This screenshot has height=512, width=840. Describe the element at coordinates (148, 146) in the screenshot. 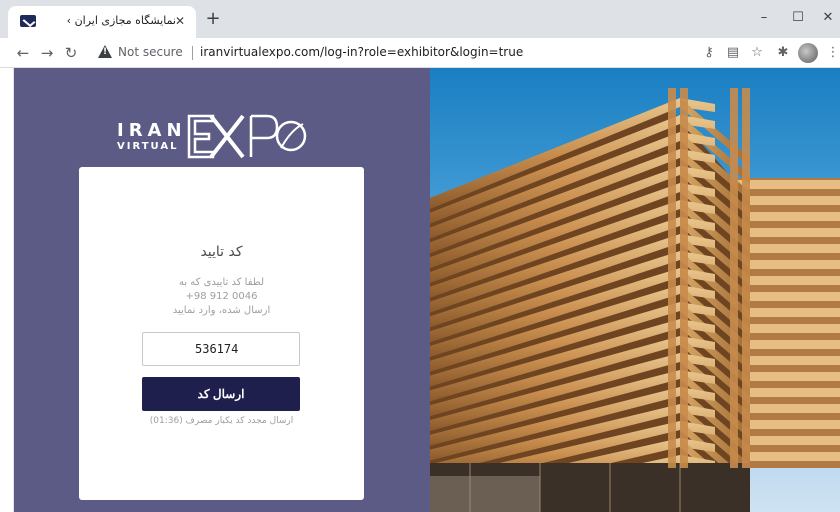

I see `logo-virtual-text: VIRTUAL` at that location.